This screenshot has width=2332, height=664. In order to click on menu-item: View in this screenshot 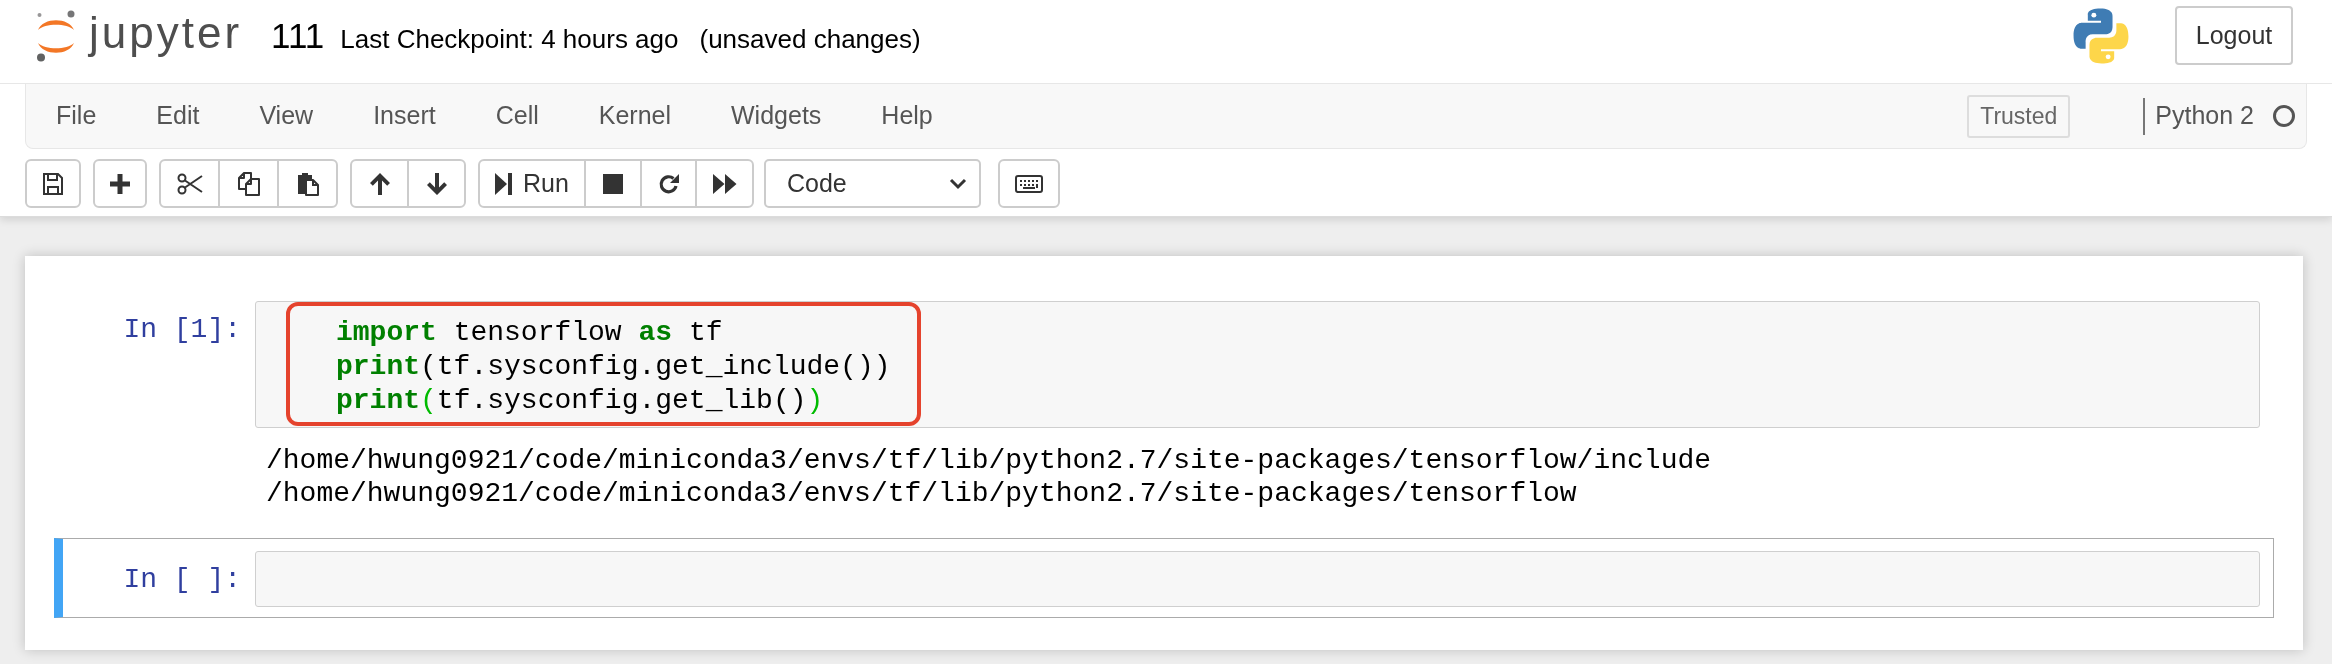, I will do `click(286, 116)`.